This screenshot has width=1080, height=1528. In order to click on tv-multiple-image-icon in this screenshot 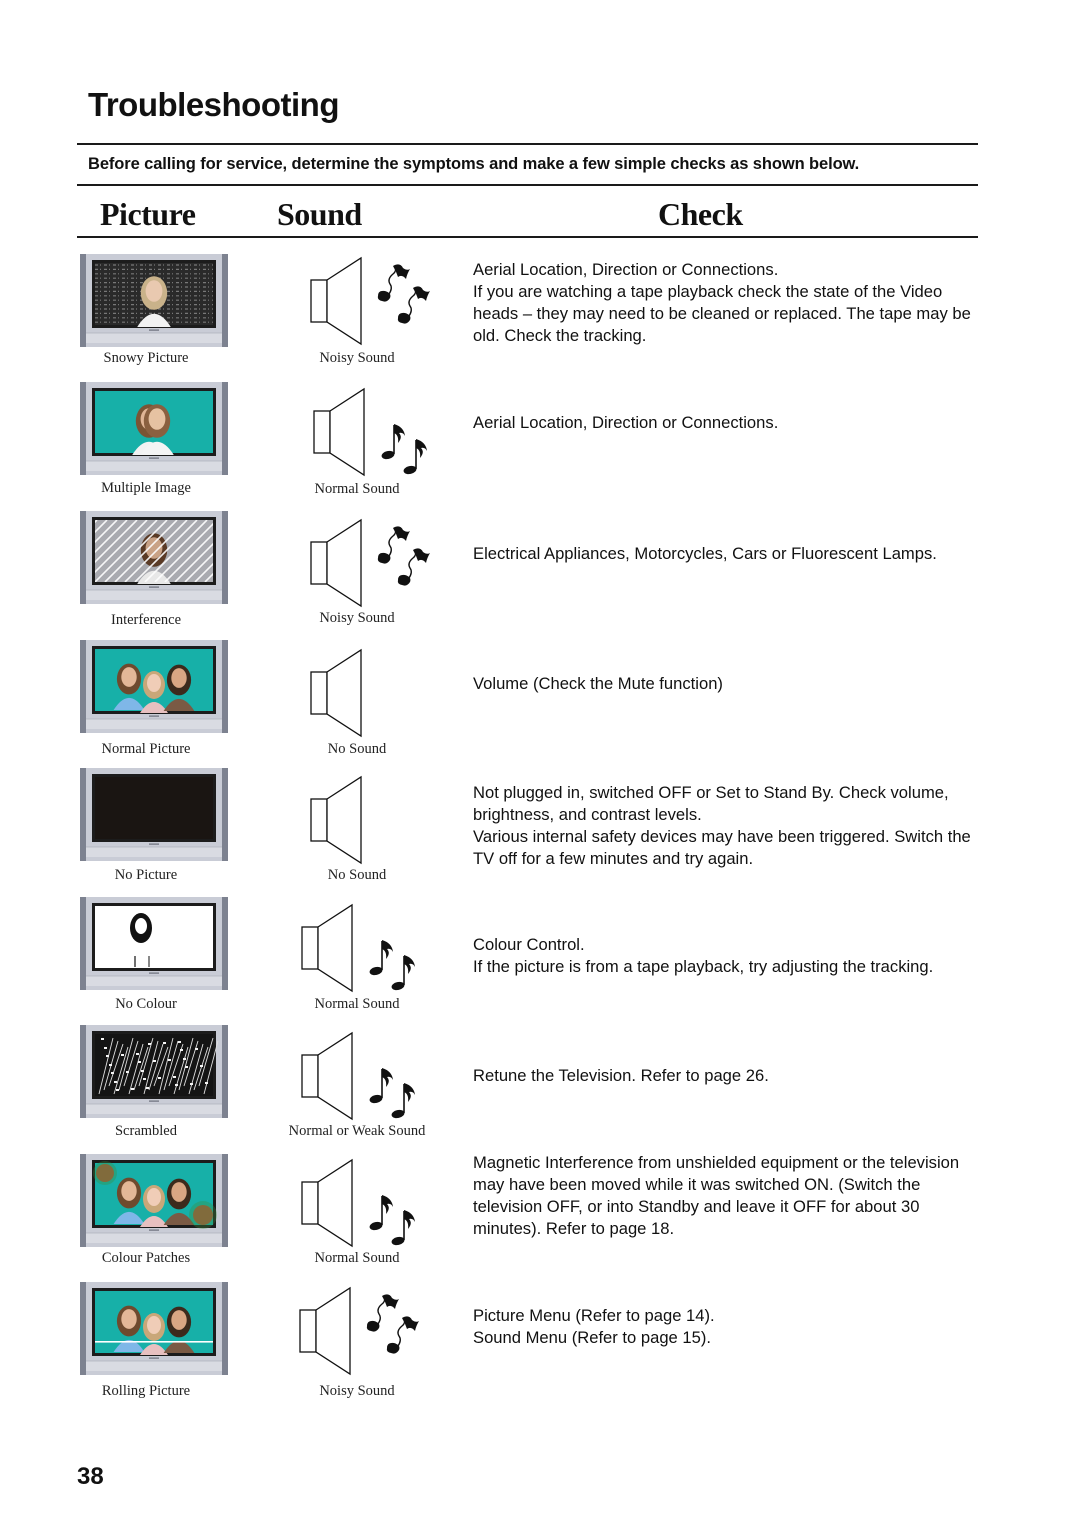, I will do `click(154, 428)`.